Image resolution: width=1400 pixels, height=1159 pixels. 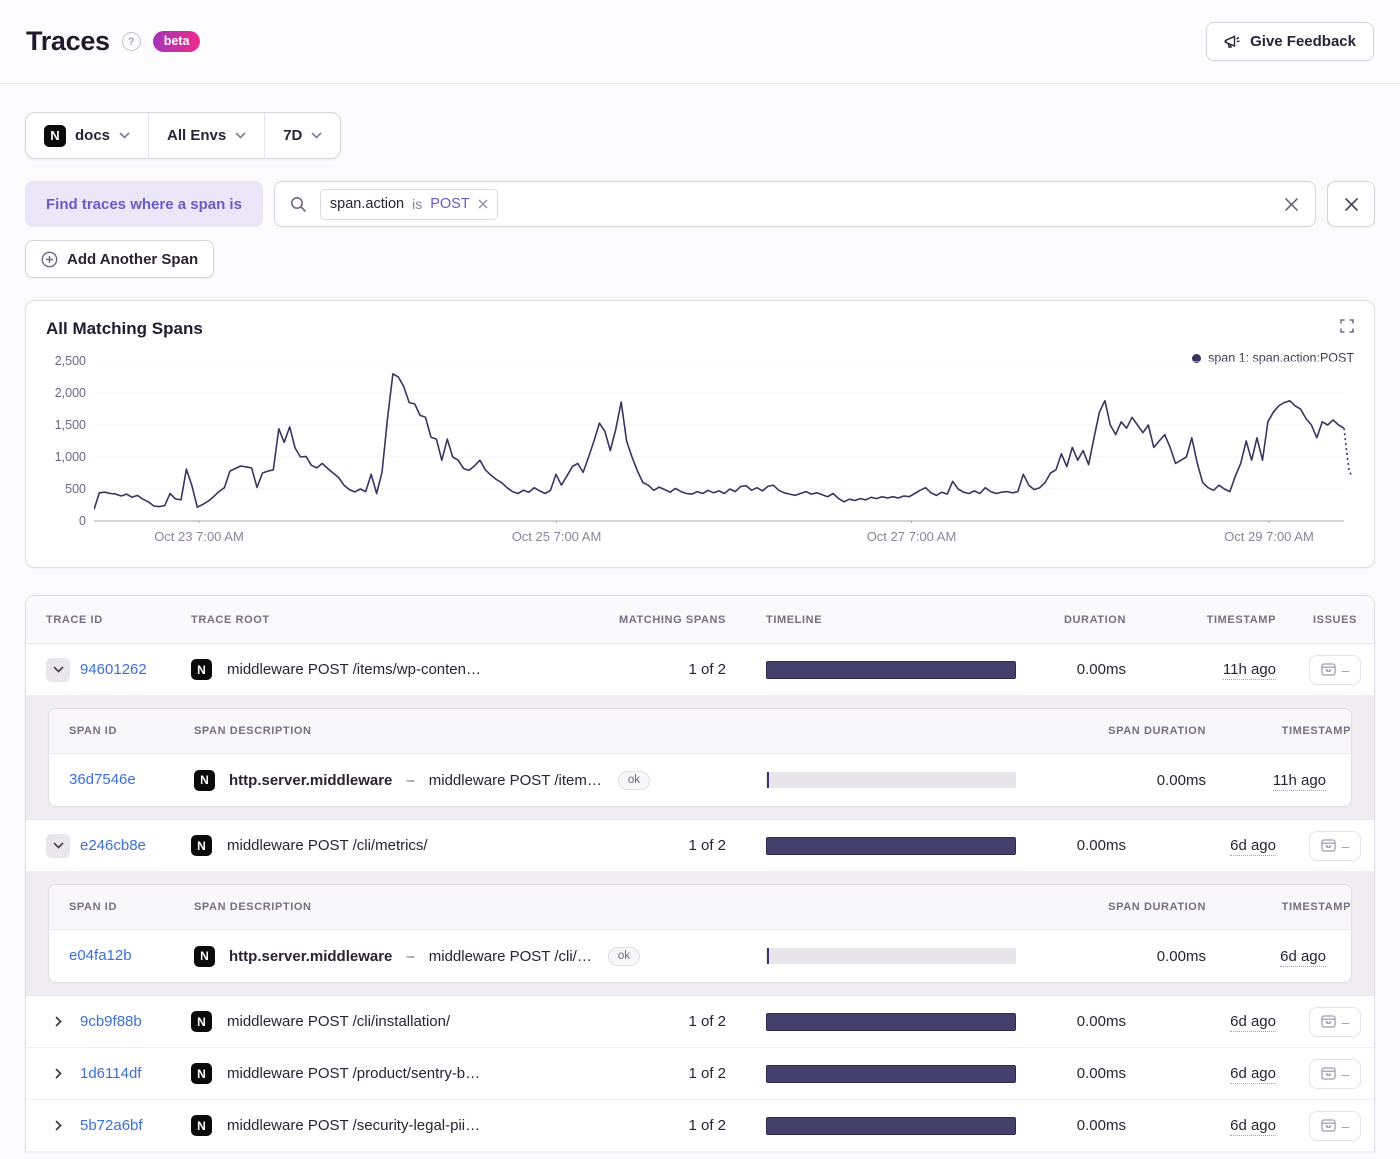 What do you see at coordinates (1299, 781) in the screenshot?
I see `span-timestamp-value: 11h ago` at bounding box center [1299, 781].